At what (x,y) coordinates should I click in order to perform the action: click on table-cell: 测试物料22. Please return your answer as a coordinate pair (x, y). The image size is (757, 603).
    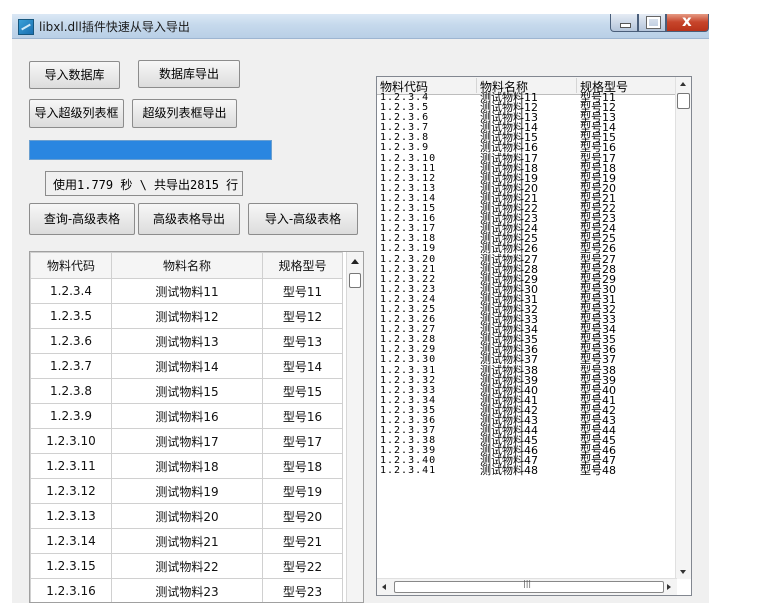
    Looking at the image, I should click on (187, 566).